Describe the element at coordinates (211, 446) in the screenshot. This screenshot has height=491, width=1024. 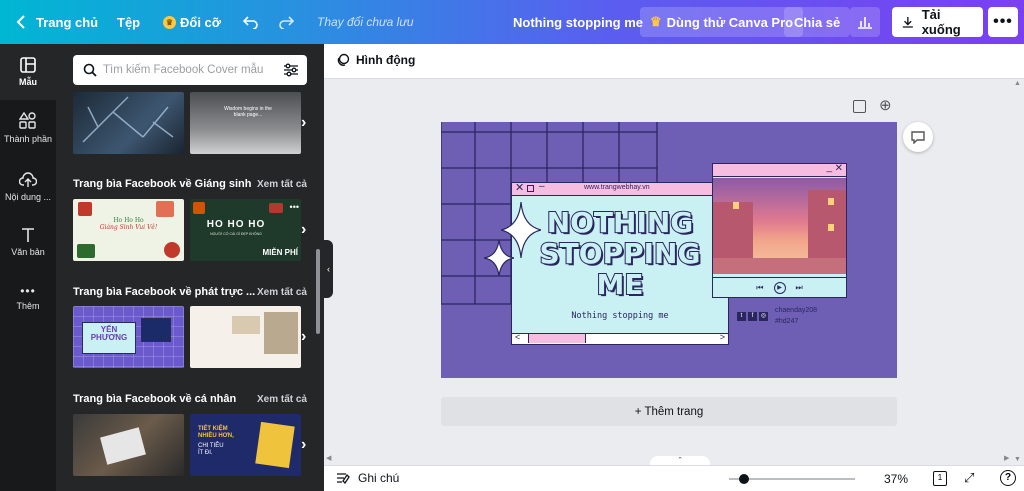
I see `thumb-savings-line-3: CHI TIÊU` at that location.